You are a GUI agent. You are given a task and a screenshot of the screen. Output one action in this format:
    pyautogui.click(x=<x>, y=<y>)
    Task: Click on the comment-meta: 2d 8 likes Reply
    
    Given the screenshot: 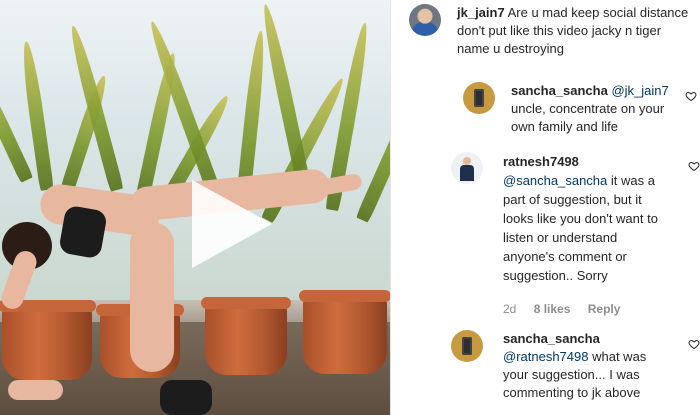 What is the action you would take?
    pyautogui.click(x=568, y=309)
    